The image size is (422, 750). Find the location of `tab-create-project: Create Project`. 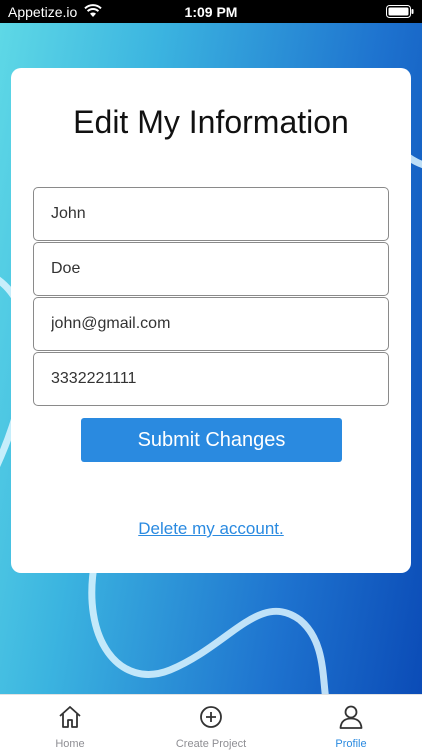

tab-create-project: Create Project is located at coordinates (211, 722).